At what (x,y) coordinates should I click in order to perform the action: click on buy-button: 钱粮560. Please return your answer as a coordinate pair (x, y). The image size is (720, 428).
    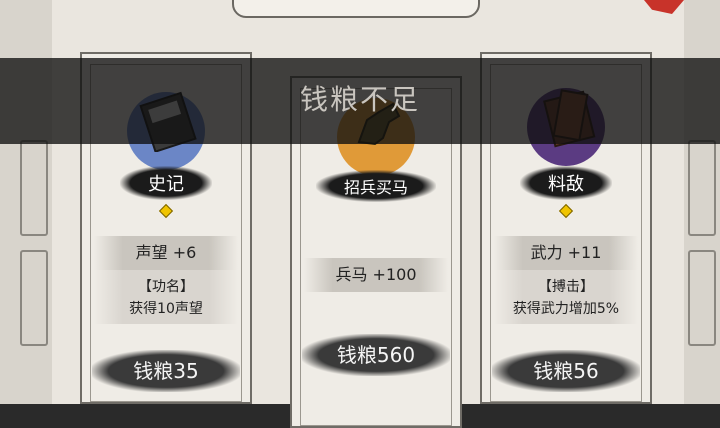
    Looking at the image, I should click on (376, 355).